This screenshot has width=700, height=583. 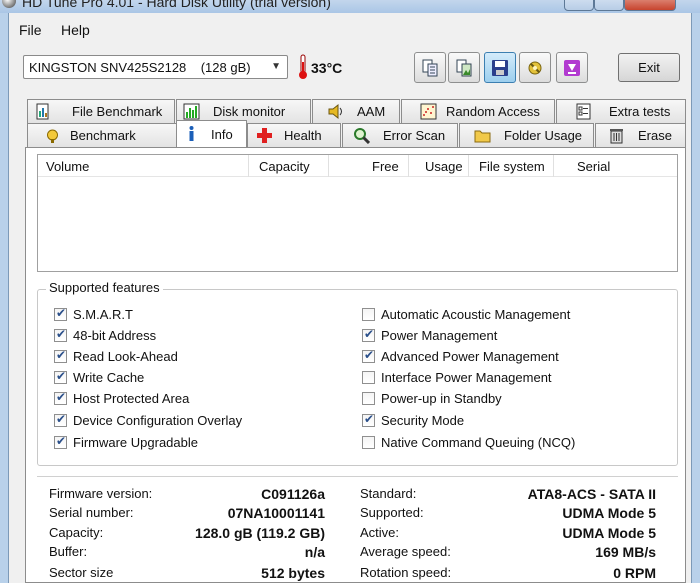 What do you see at coordinates (634, 573) in the screenshot?
I see `rotation-speed-value: 0 RPM` at bounding box center [634, 573].